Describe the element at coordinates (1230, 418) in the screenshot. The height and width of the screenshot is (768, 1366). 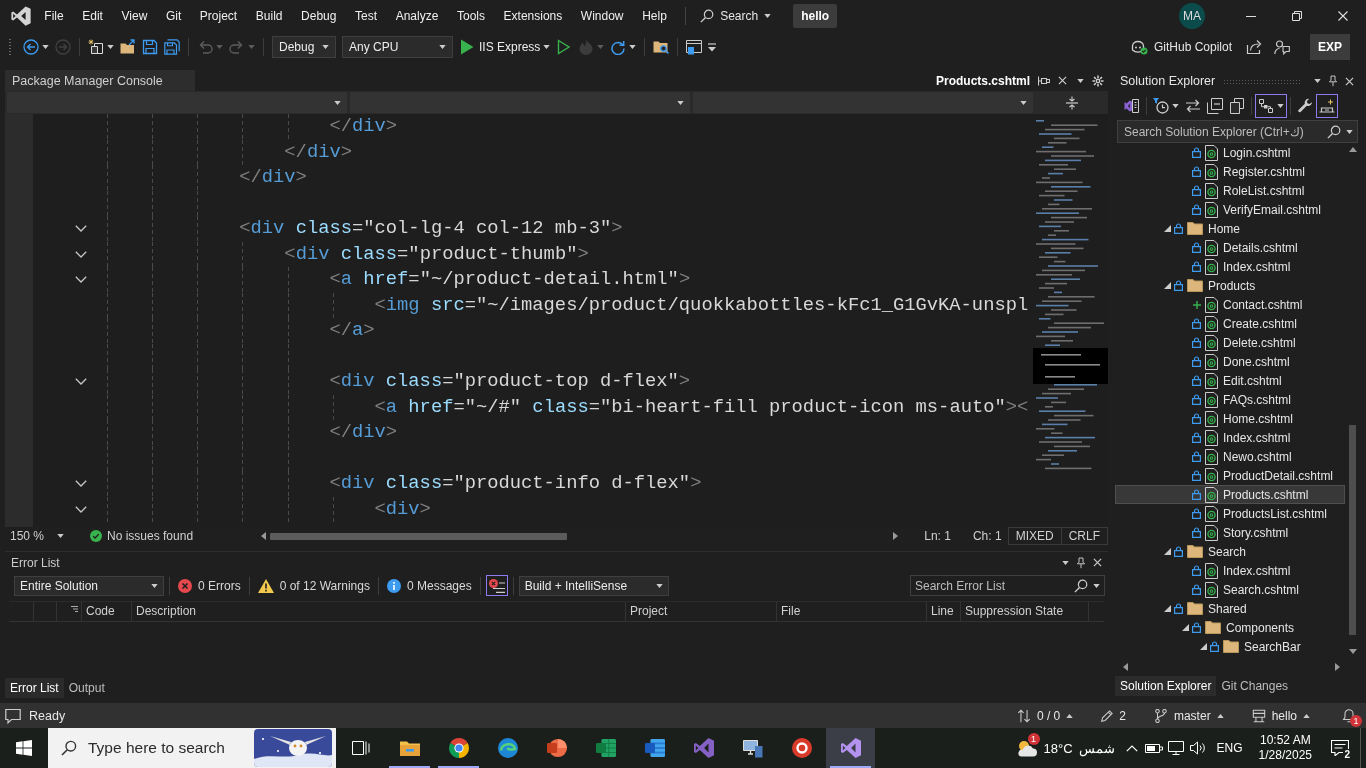
I see `tree-item: Home.cshtml` at that location.